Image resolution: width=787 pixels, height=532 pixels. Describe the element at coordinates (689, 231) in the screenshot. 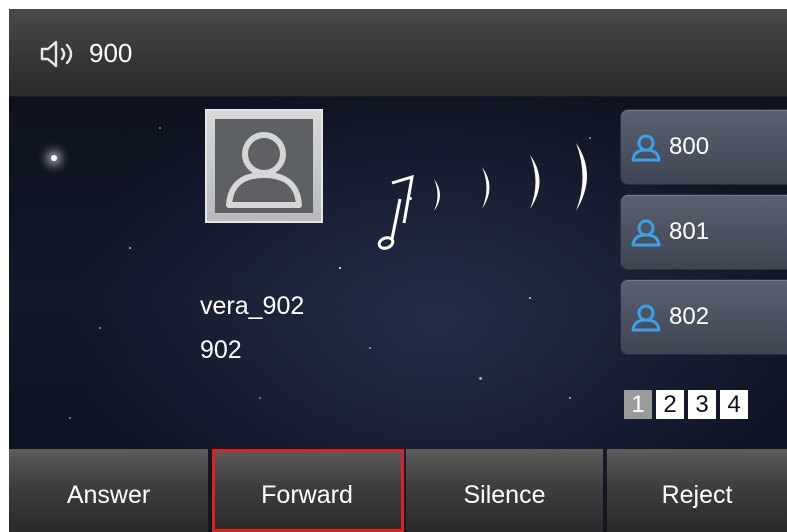

I see `account-label: 801` at that location.